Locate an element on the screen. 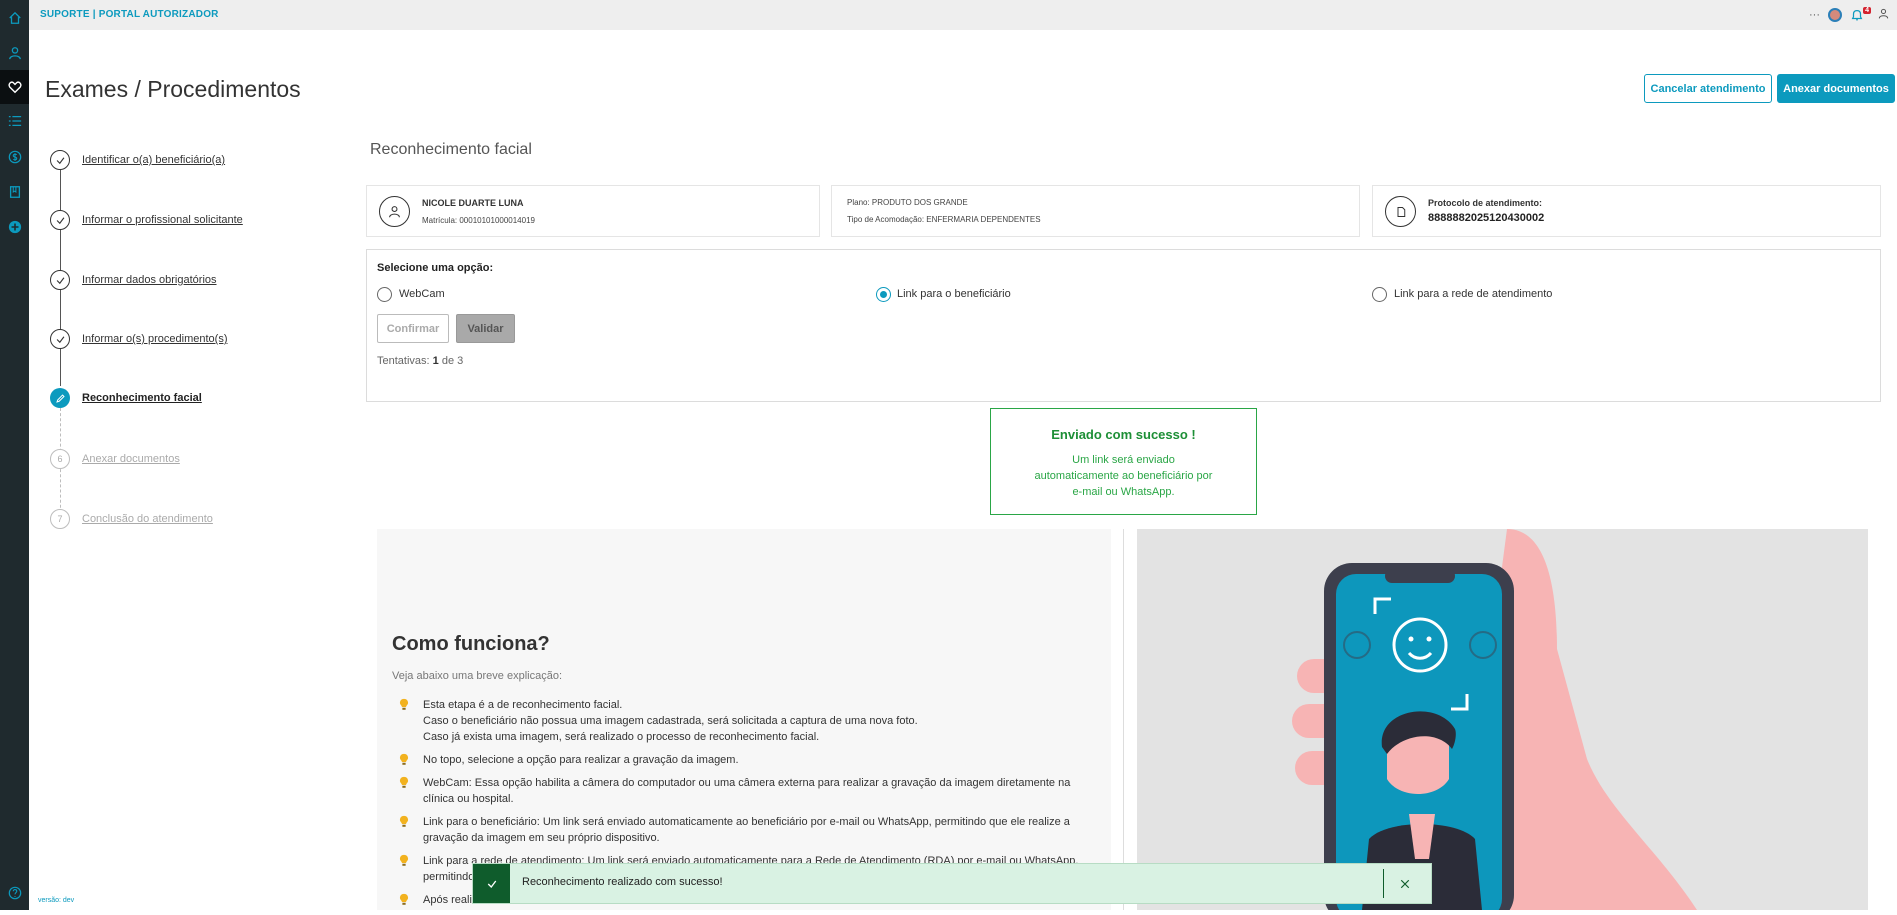 Image resolution: width=1897 pixels, height=915 pixels. beneficiary-matricula: Matrícula: 00010101000014019 is located at coordinates (478, 220).